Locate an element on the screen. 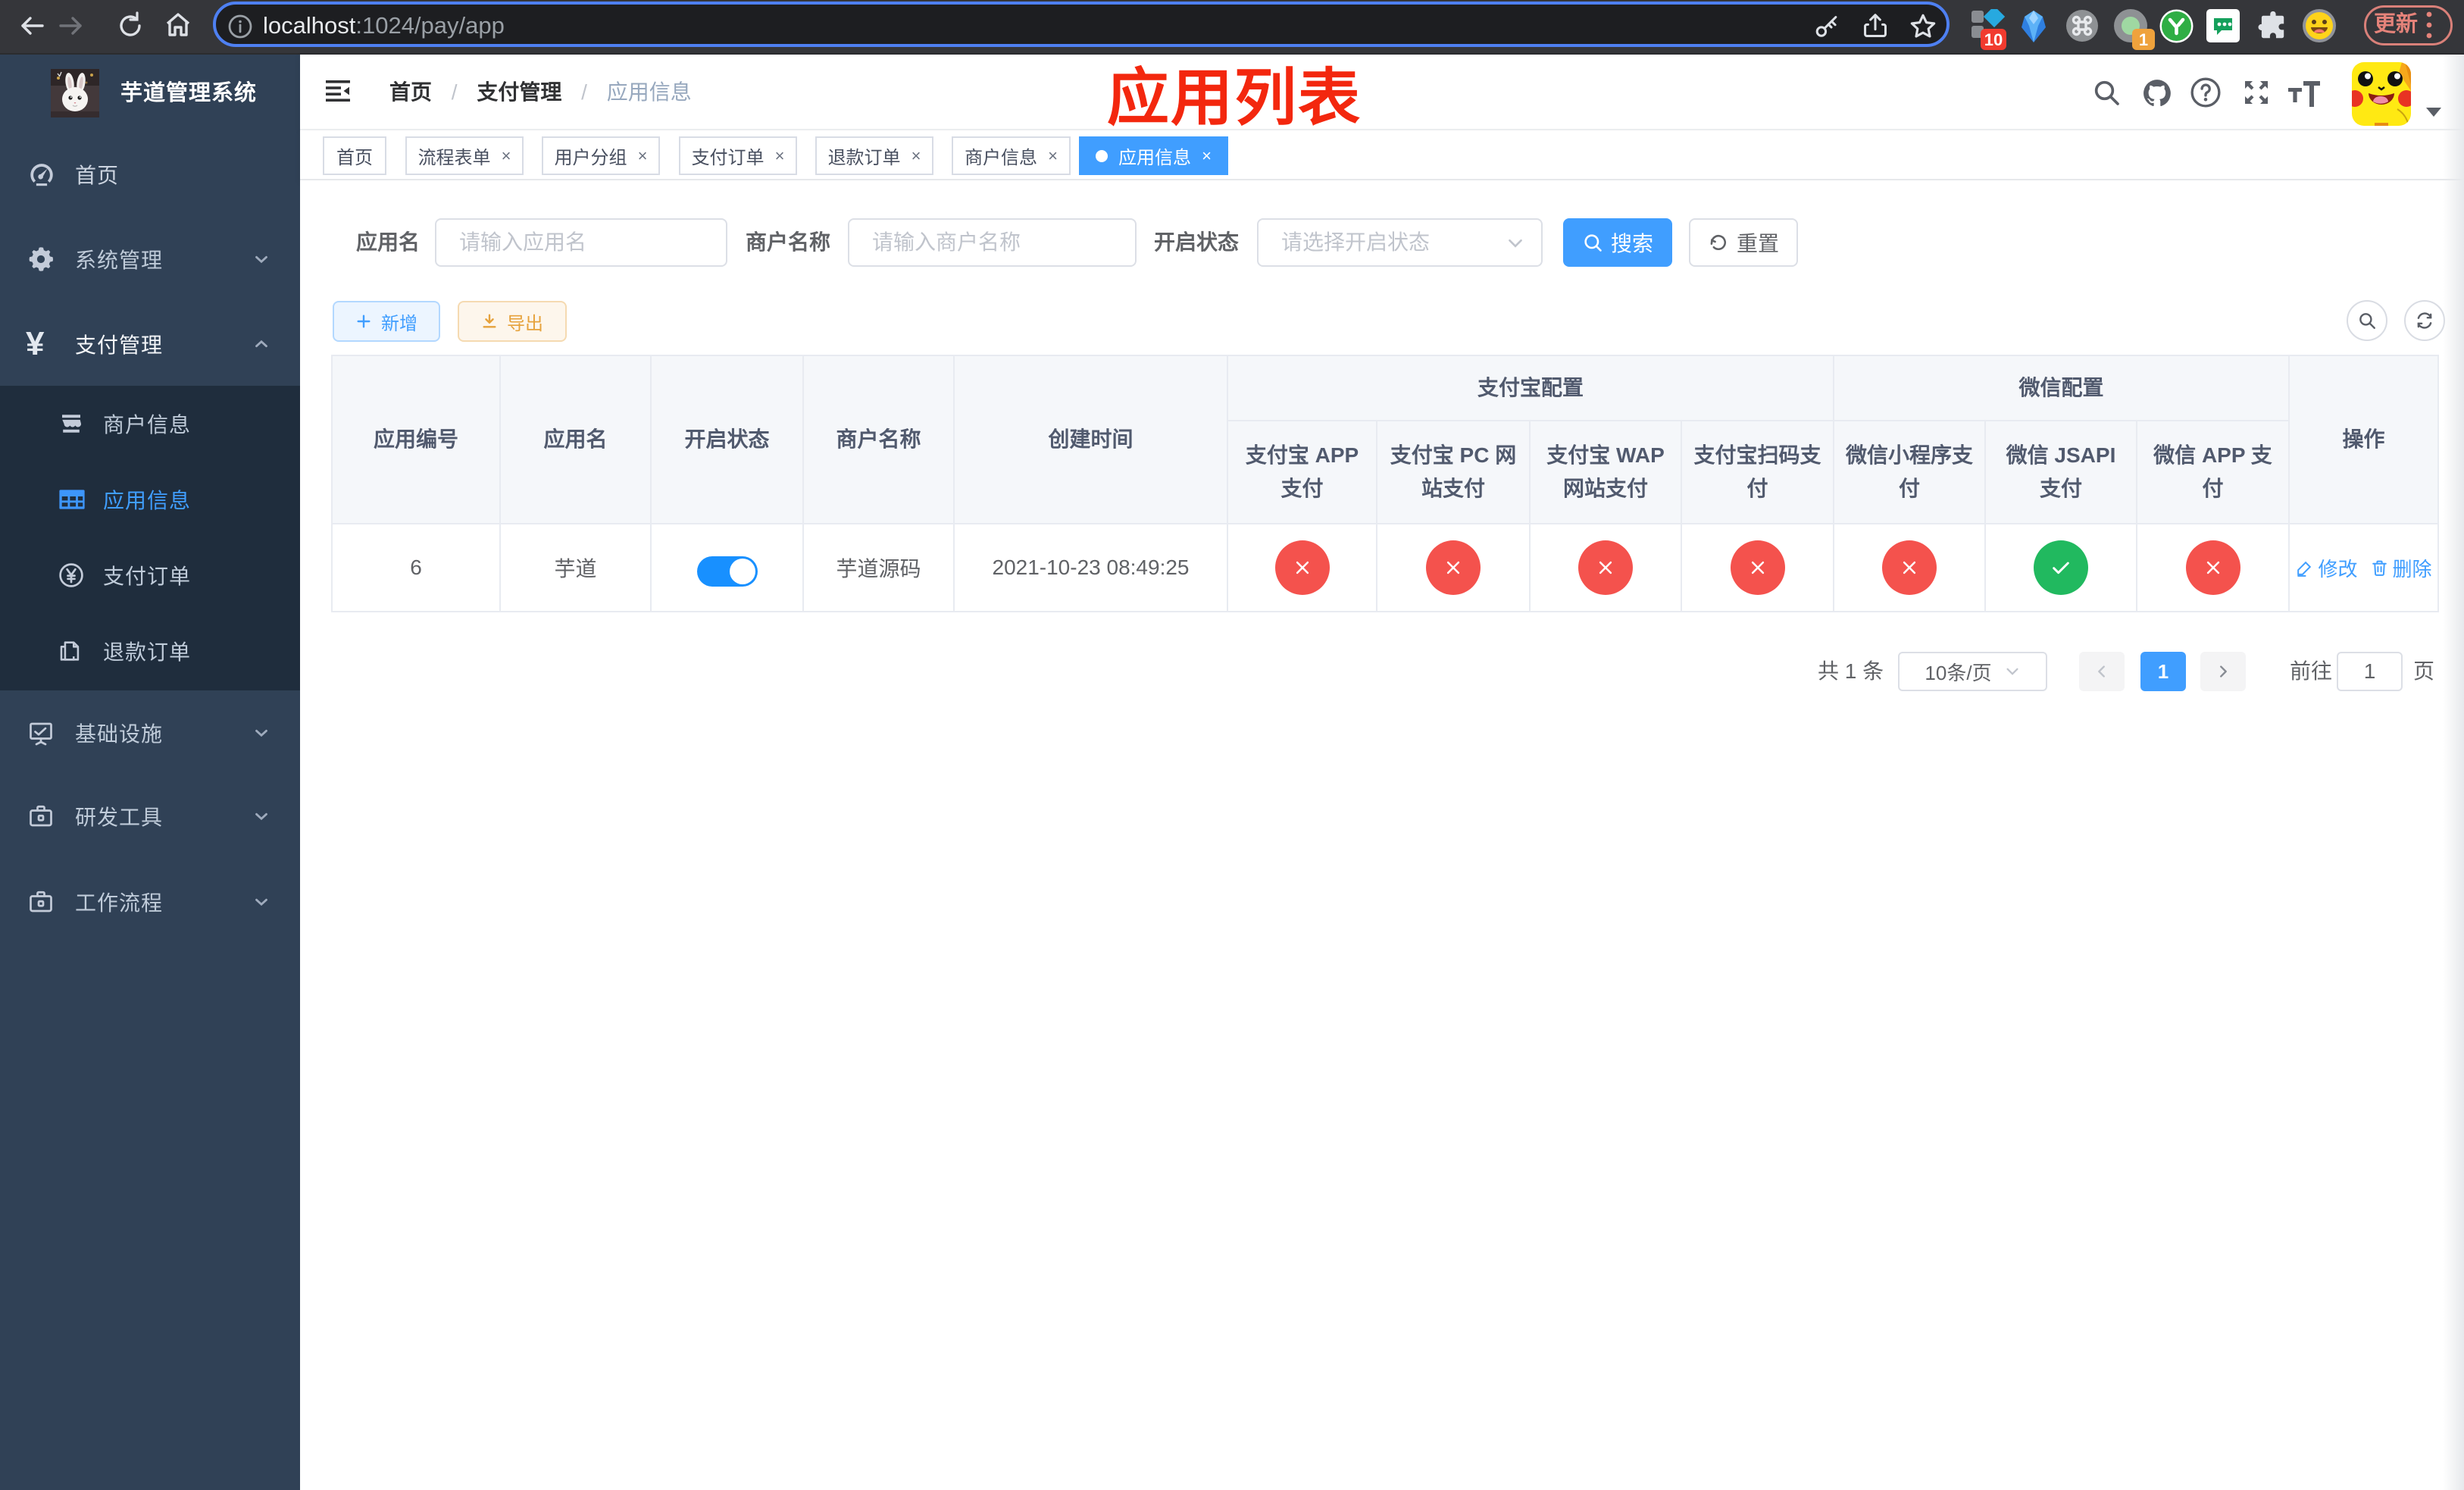 This screenshot has width=2464, height=1490. svg-text: 1 is located at coordinates (2143, 39).